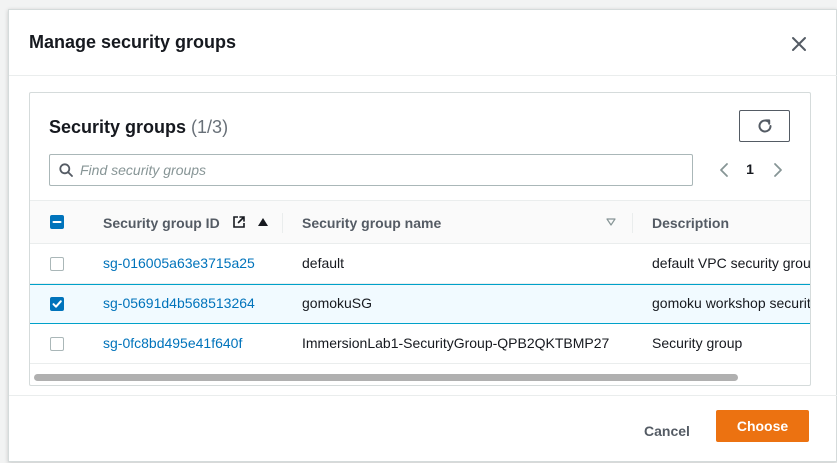  What do you see at coordinates (386, 377) in the screenshot?
I see `horizontal-scrollbar` at bounding box center [386, 377].